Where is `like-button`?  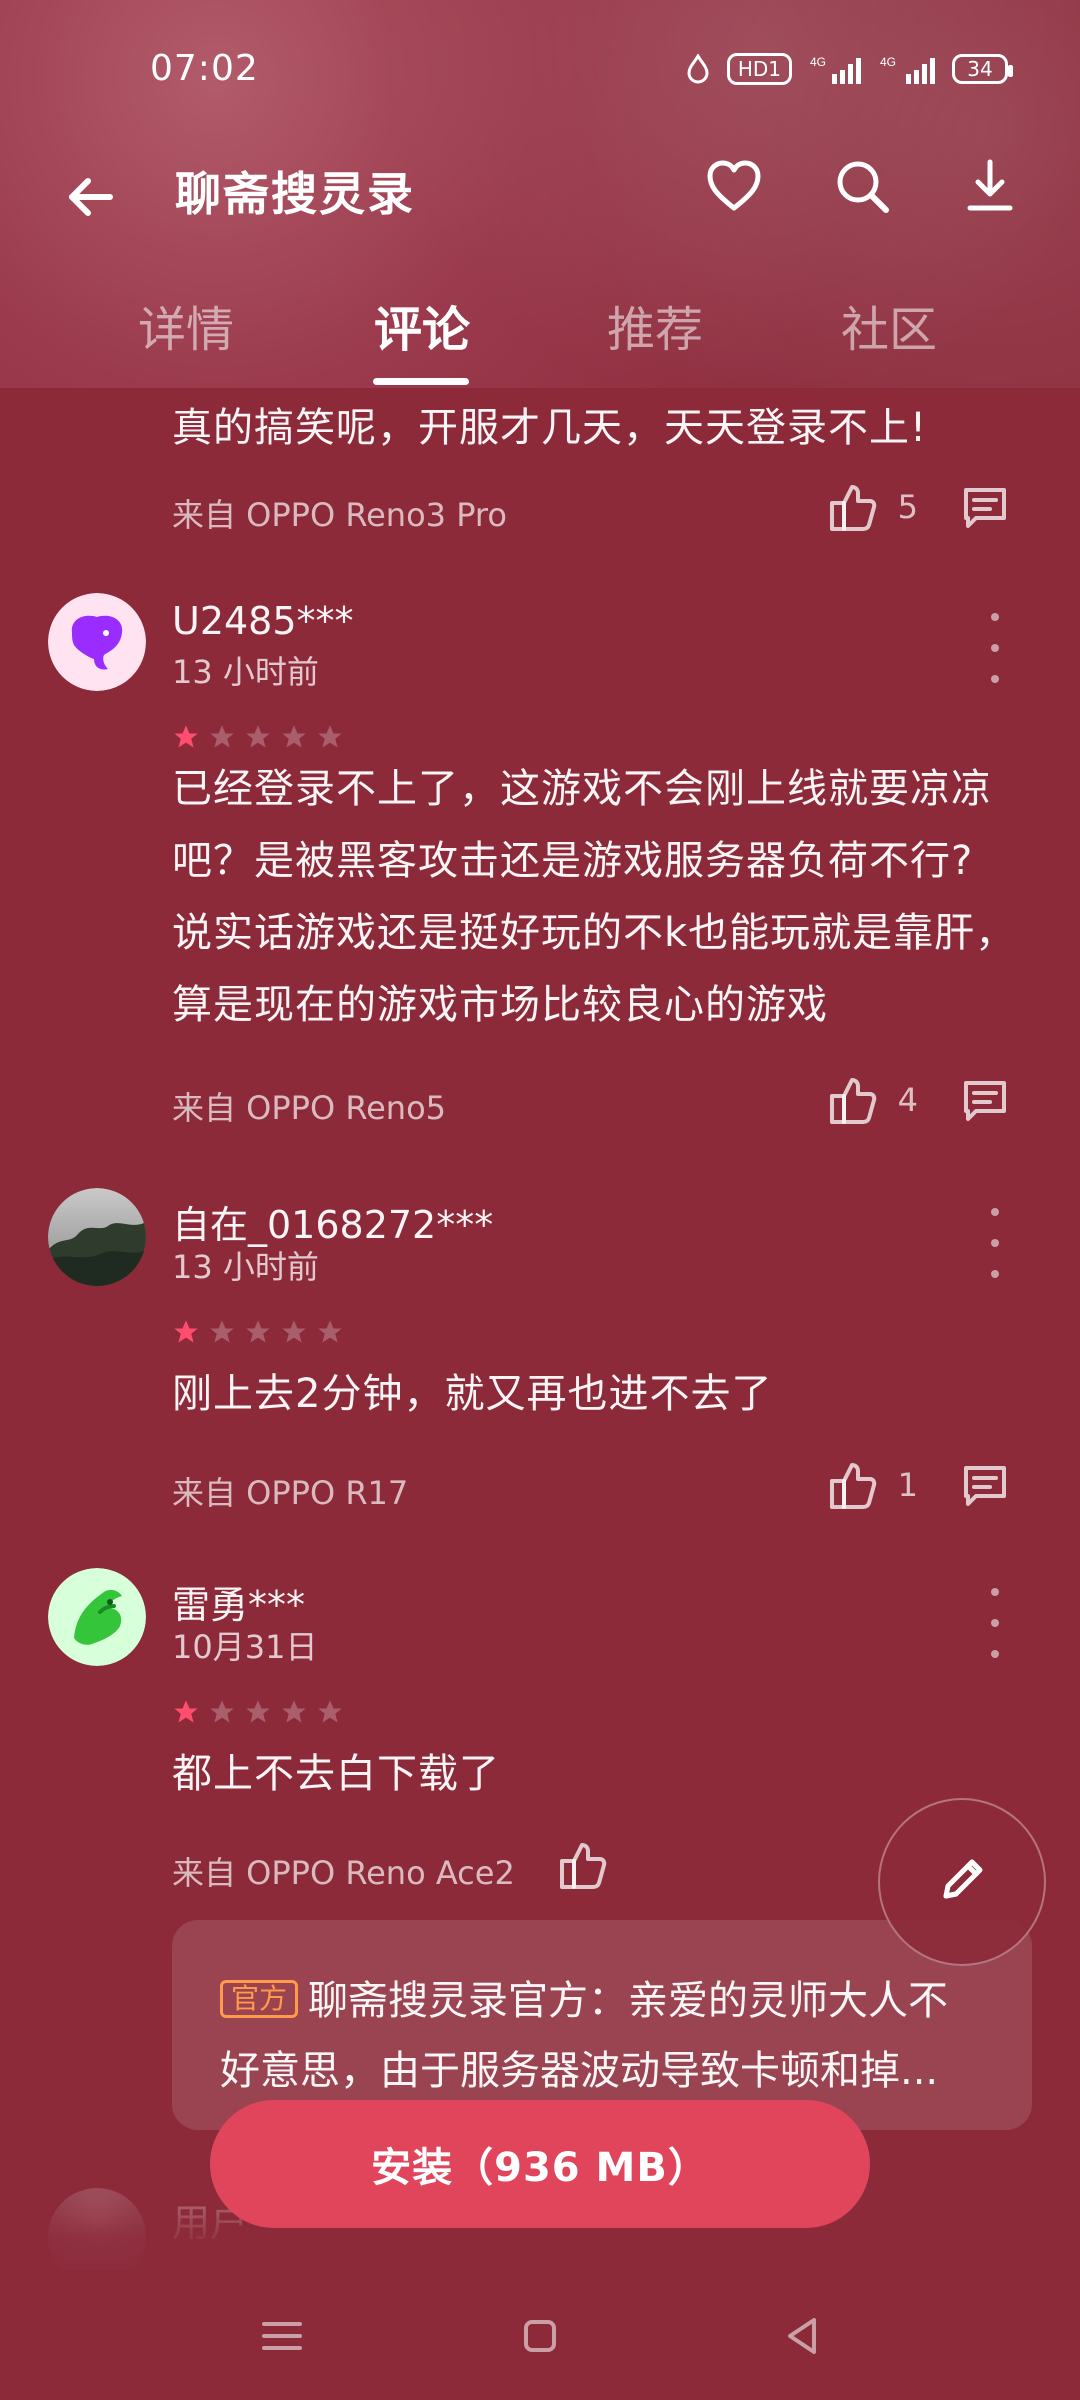
like-button is located at coordinates (583, 1865).